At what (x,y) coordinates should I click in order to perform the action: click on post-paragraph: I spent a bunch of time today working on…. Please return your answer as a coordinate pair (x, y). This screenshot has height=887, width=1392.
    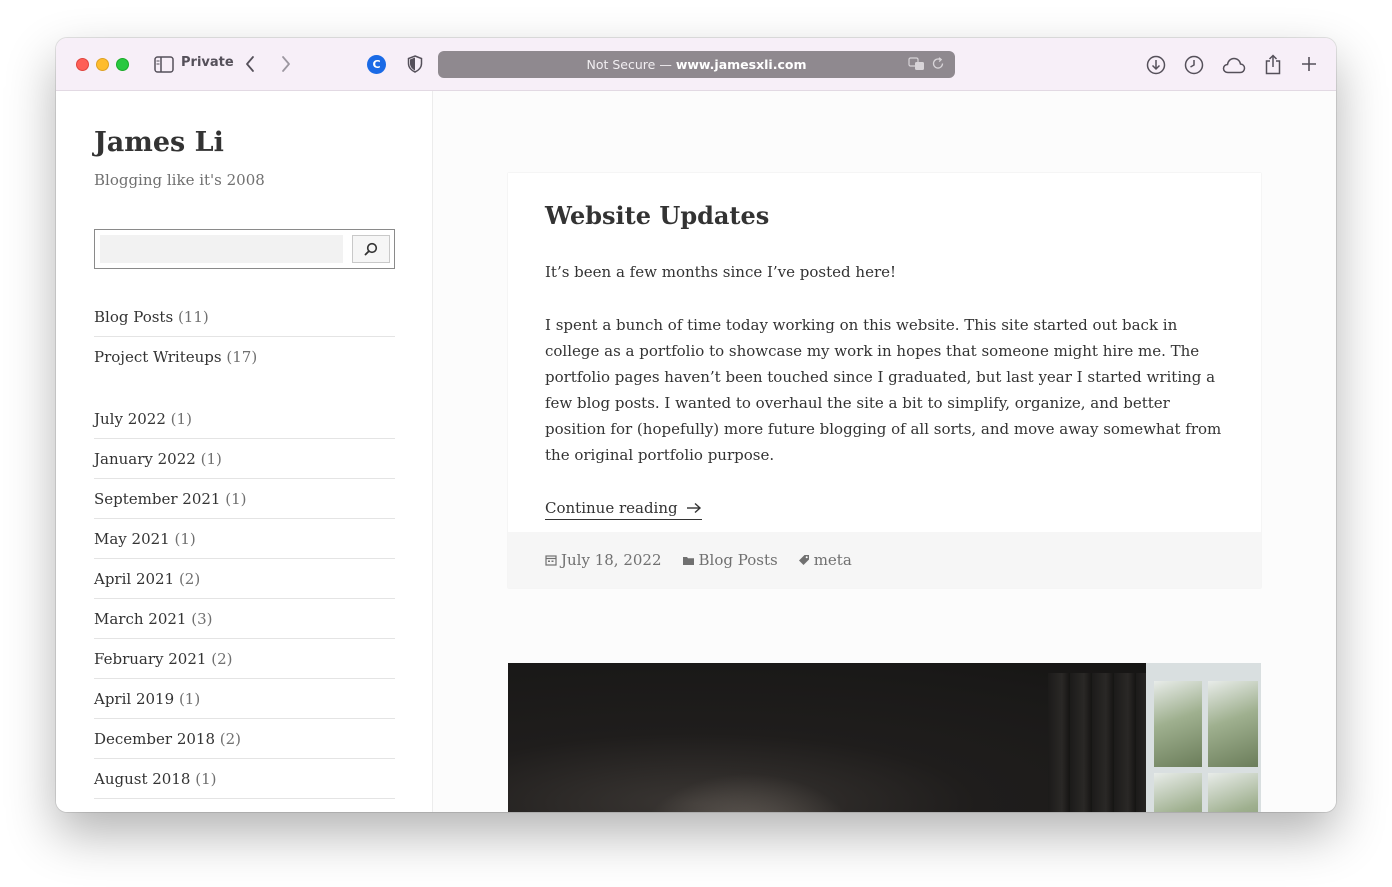
    Looking at the image, I should click on (883, 390).